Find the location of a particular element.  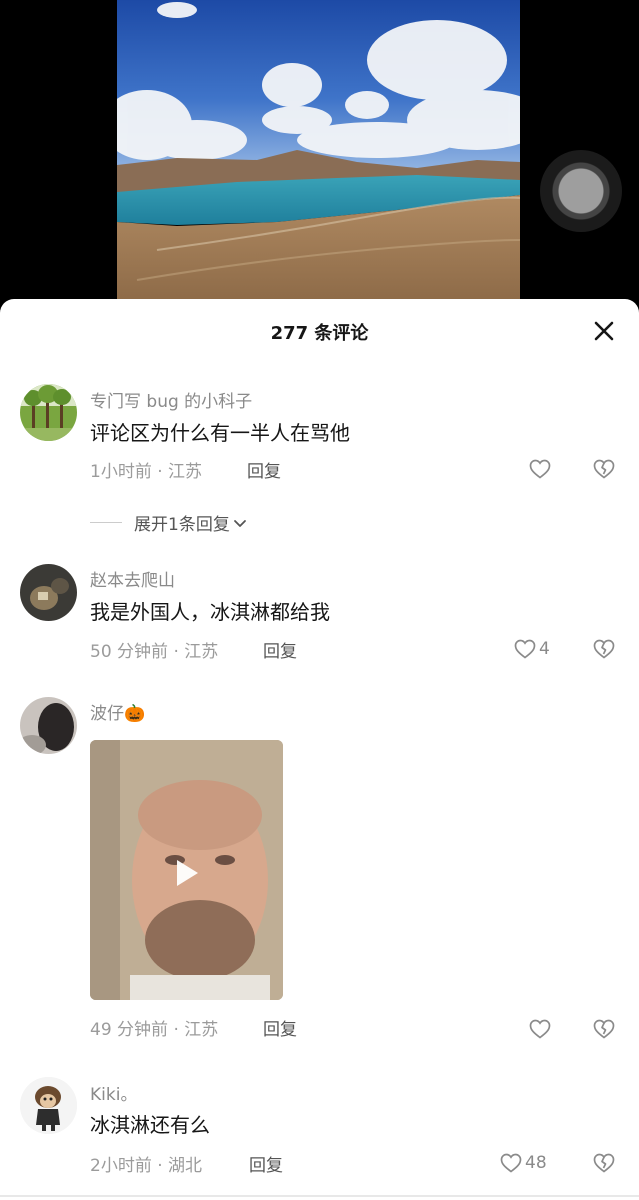

close-icon is located at coordinates (604, 331).